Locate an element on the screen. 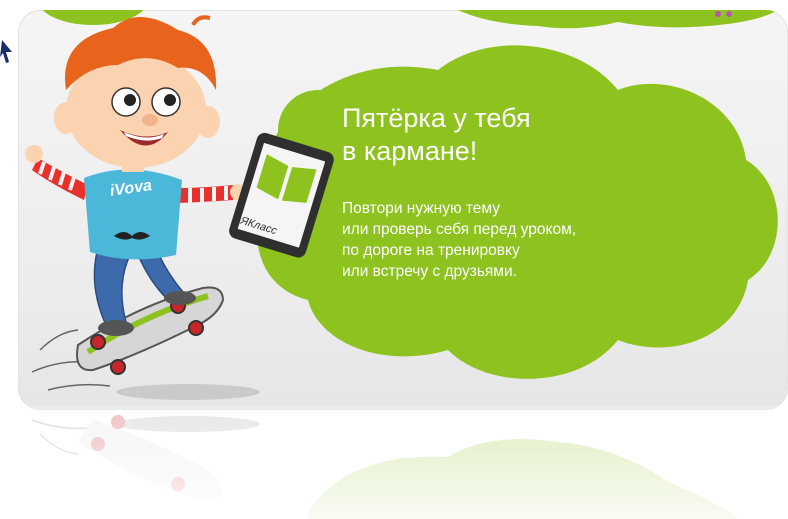 The image size is (788, 519). skateboard-shadow is located at coordinates (188, 392).